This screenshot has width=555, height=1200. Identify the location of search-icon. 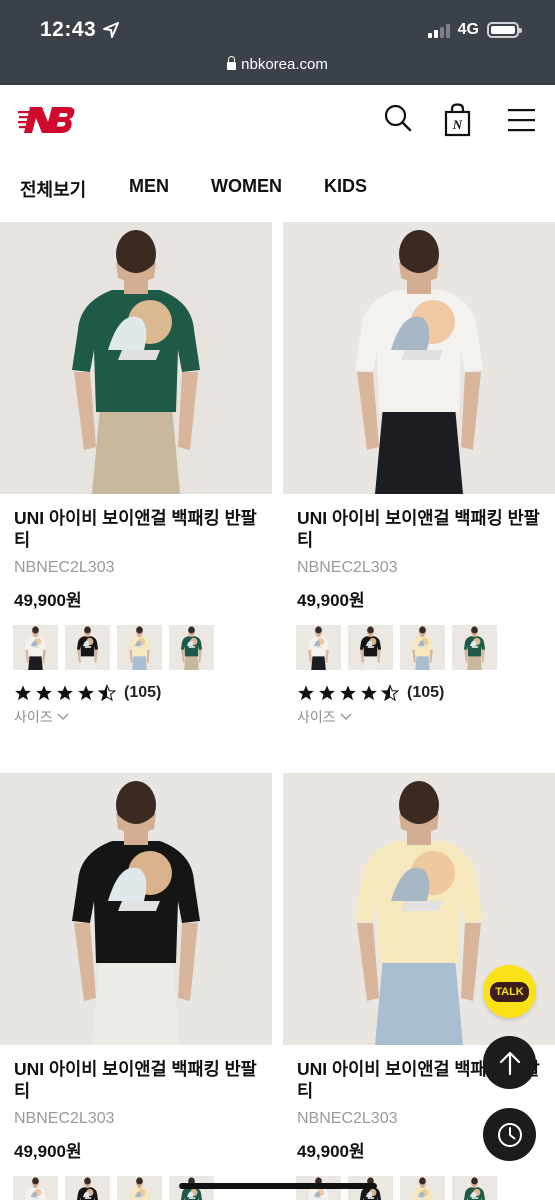
(398, 120).